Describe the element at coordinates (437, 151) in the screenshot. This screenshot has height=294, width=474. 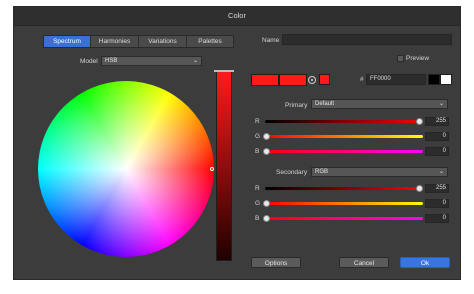
I see `primary-b-value: 0` at that location.